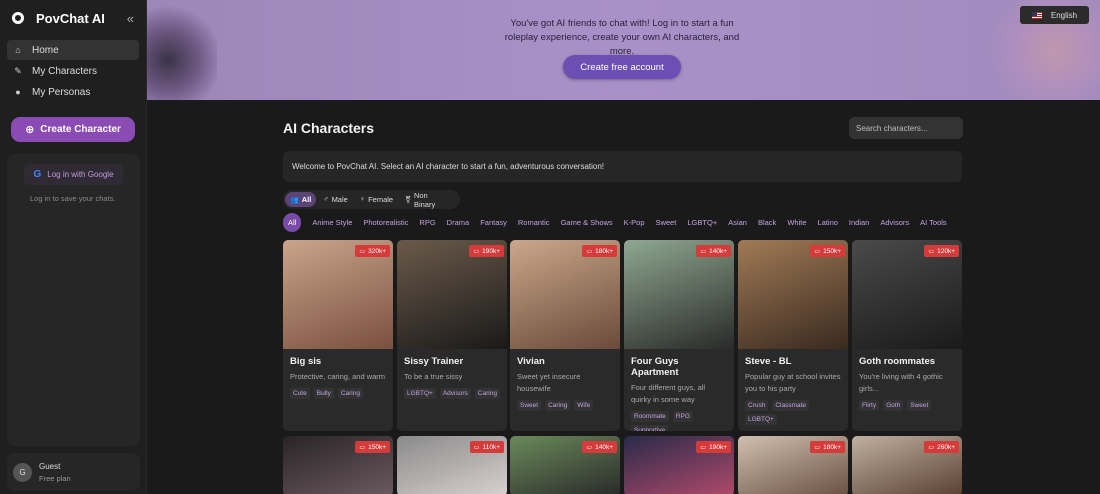 The width and height of the screenshot is (1100, 494). What do you see at coordinates (650, 428) in the screenshot?
I see `tag: Supportive` at bounding box center [650, 428].